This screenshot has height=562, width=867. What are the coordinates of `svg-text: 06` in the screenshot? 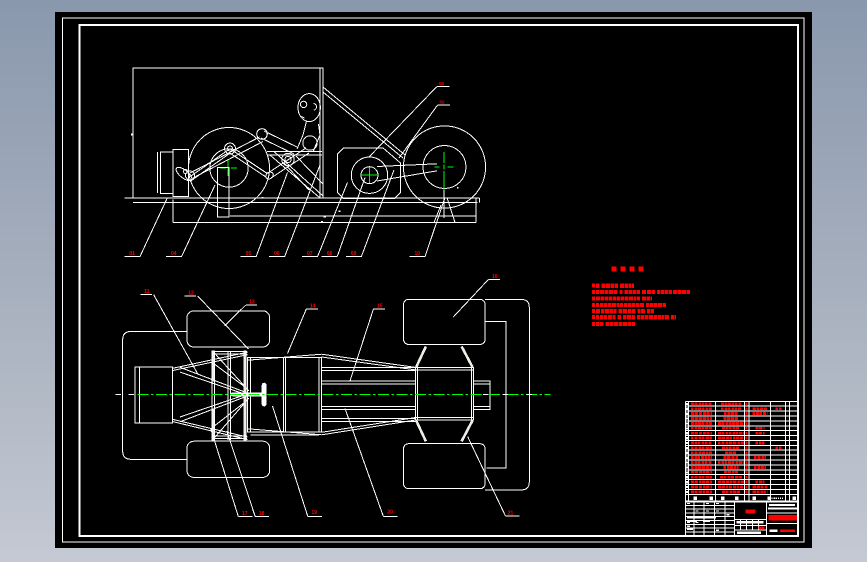 It's located at (277, 254).